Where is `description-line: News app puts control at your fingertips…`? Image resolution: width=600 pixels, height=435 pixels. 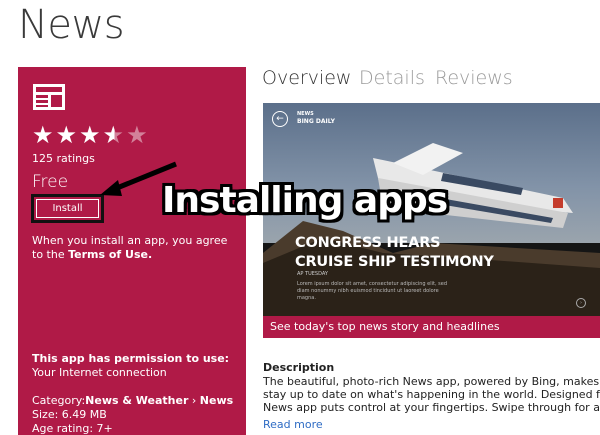
description-line: News app puts control at your fingertips… is located at coordinates (431, 407).